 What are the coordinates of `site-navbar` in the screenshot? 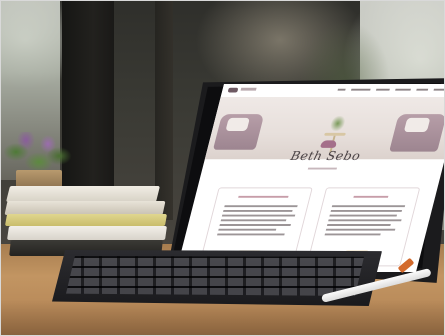 It's located at (332, 91).